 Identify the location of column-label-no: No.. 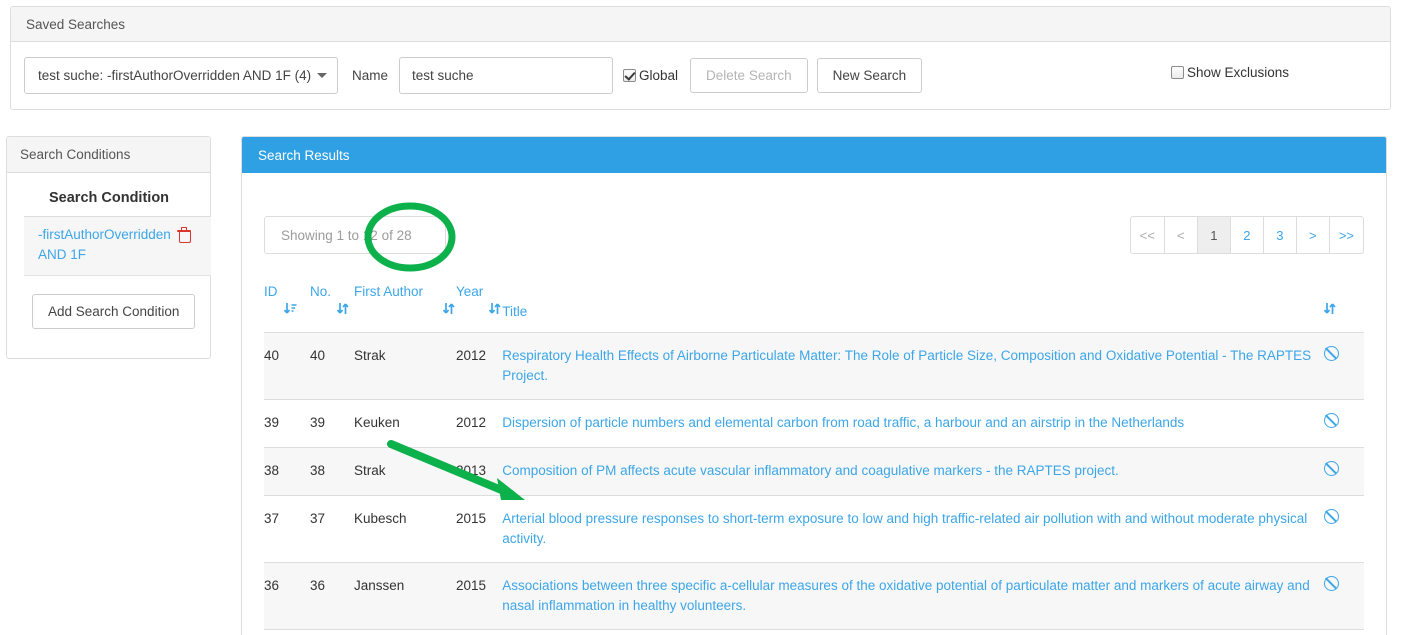
(321, 291).